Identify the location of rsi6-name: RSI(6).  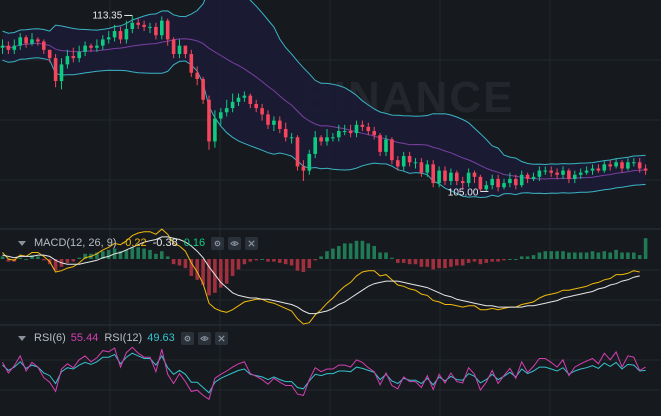
(50, 338).